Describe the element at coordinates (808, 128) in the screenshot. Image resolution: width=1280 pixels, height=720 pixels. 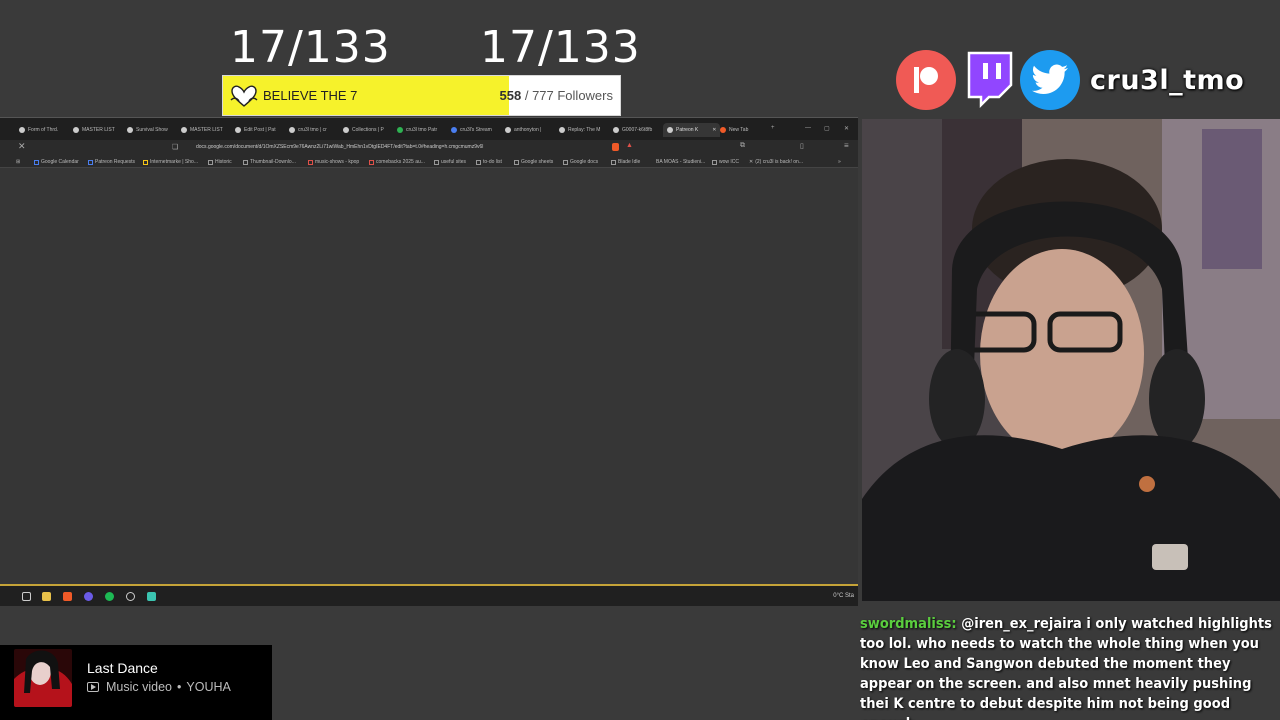
I see `minimize-icon: —` at that location.